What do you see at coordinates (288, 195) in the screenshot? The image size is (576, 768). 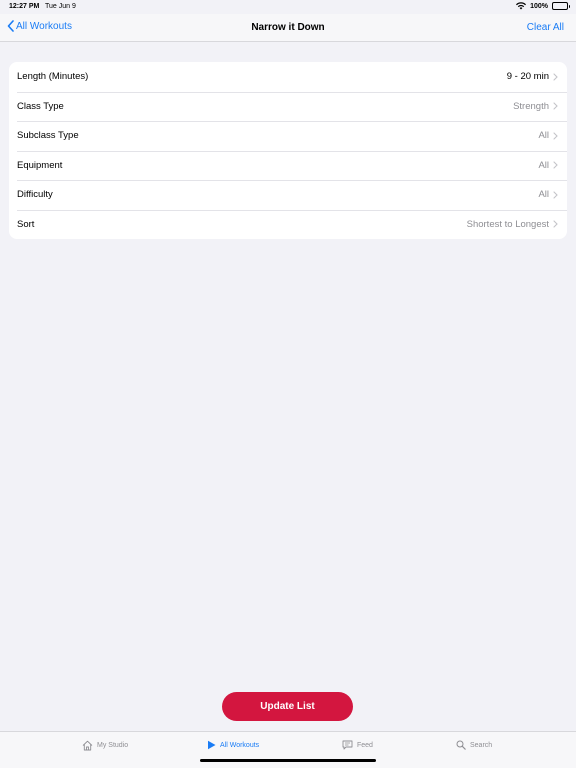 I see `filter-row-difficulty: Difficulty All` at bounding box center [288, 195].